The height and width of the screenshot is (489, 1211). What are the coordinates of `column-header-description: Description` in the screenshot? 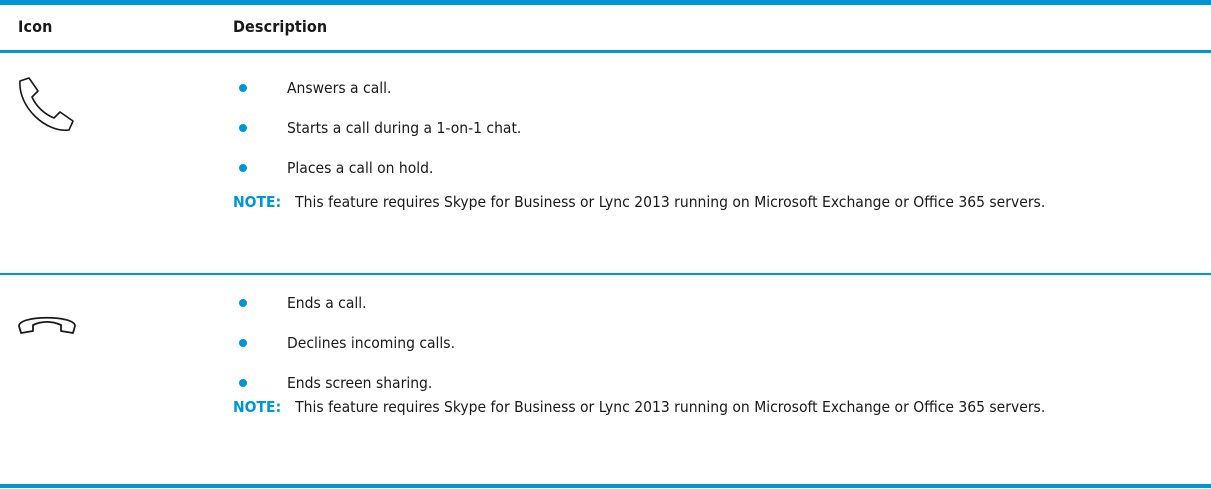 It's located at (280, 26).